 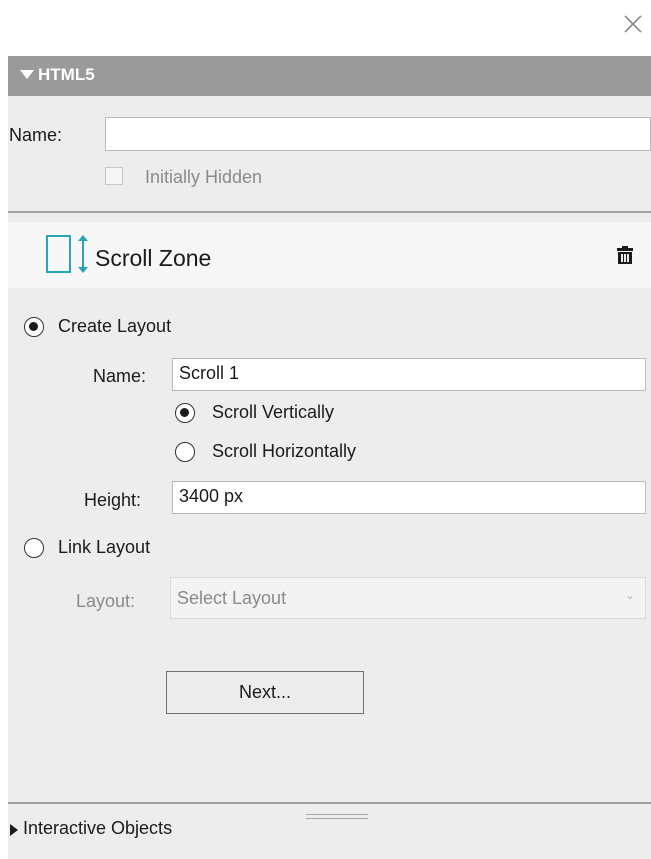 What do you see at coordinates (27, 74) in the screenshot?
I see `collapse-triangle-icon` at bounding box center [27, 74].